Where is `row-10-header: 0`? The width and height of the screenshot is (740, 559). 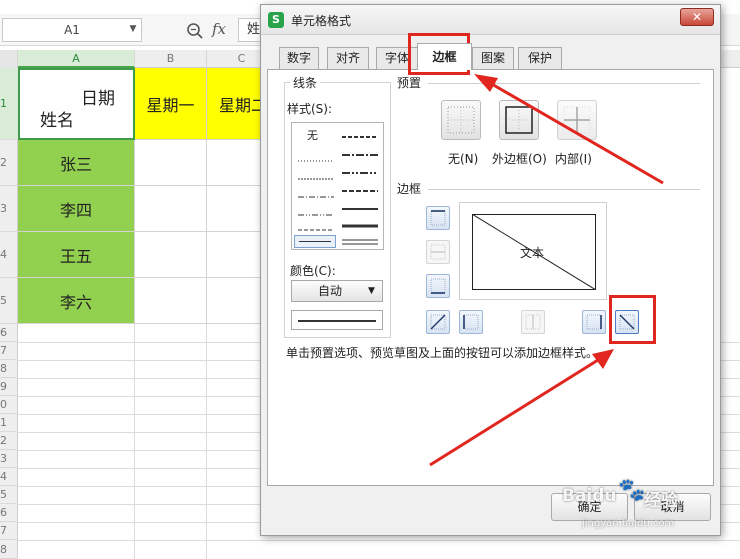
row-10-header: 0 is located at coordinates (9, 405).